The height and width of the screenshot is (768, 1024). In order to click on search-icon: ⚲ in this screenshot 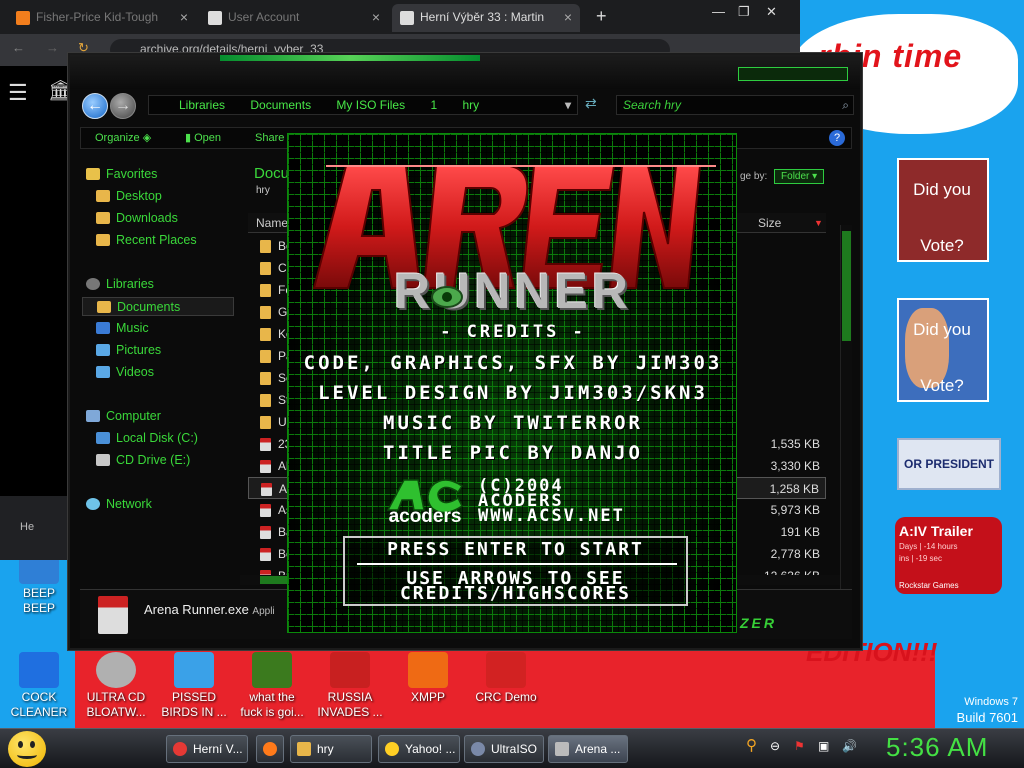, I will do `click(751, 745)`.